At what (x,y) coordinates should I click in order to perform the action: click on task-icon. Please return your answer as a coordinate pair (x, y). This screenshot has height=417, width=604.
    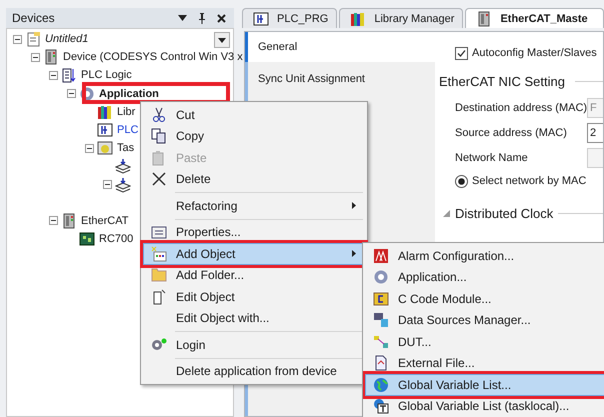
    Looking at the image, I should click on (105, 148).